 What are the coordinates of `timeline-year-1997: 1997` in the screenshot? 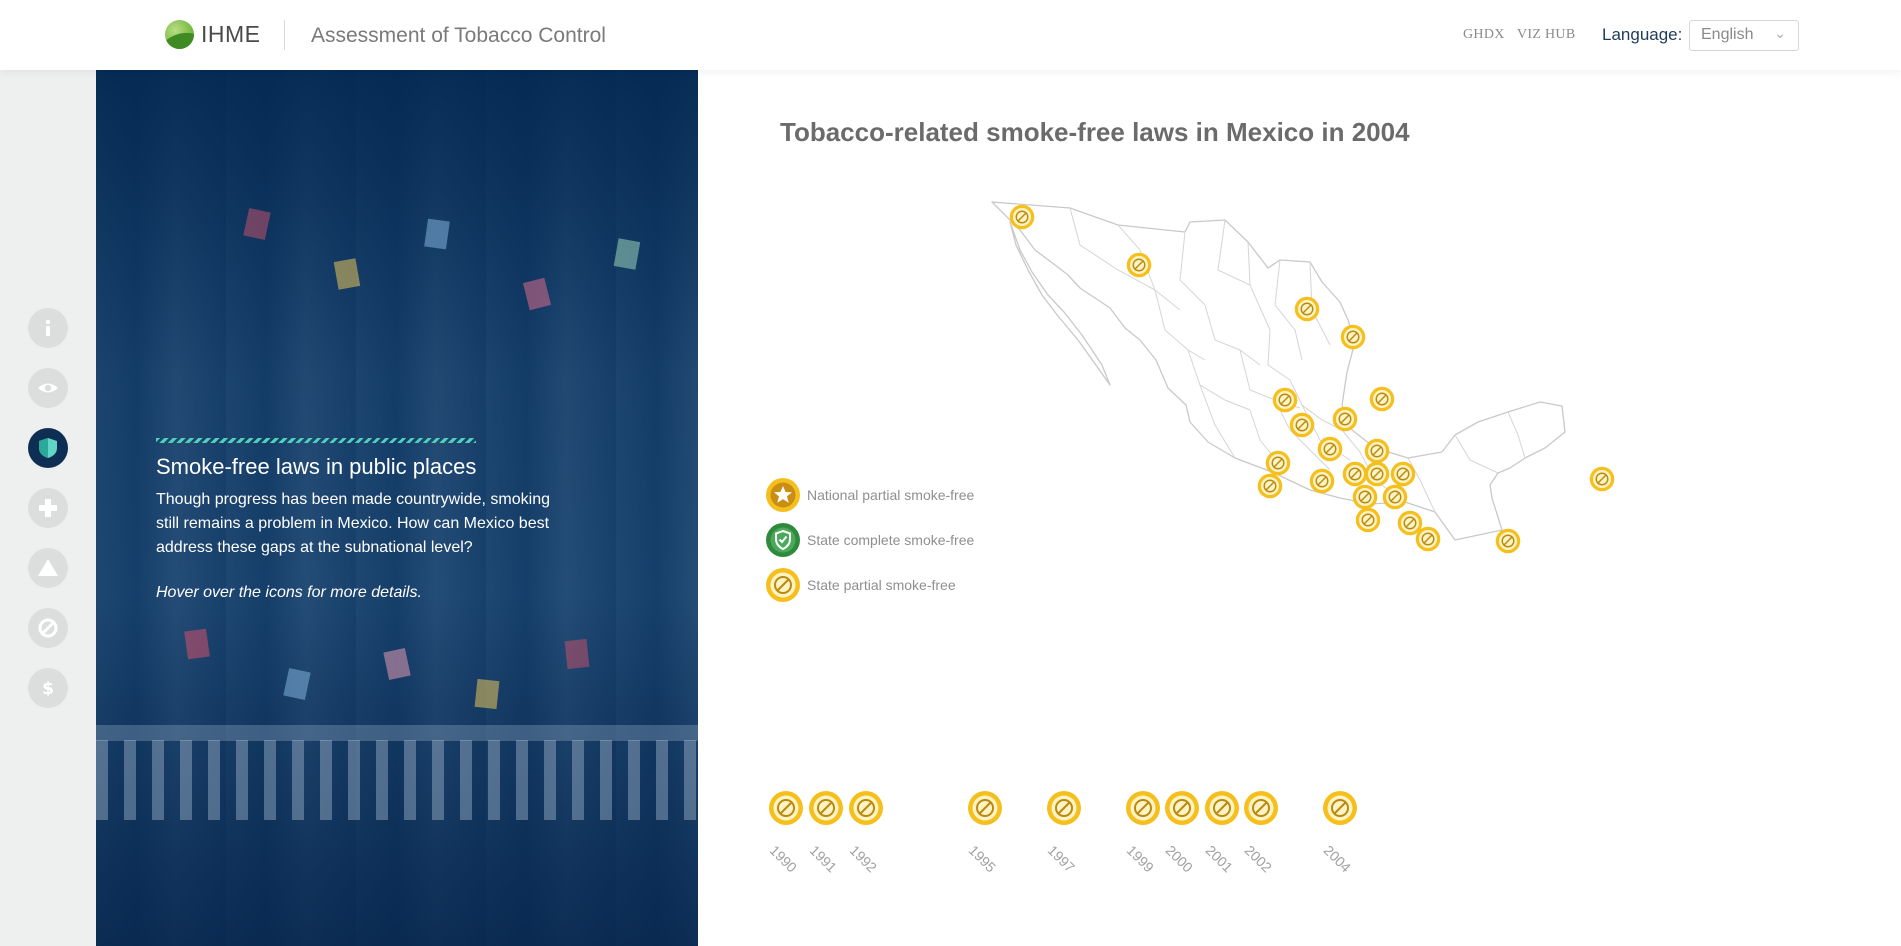 It's located at (1065, 835).